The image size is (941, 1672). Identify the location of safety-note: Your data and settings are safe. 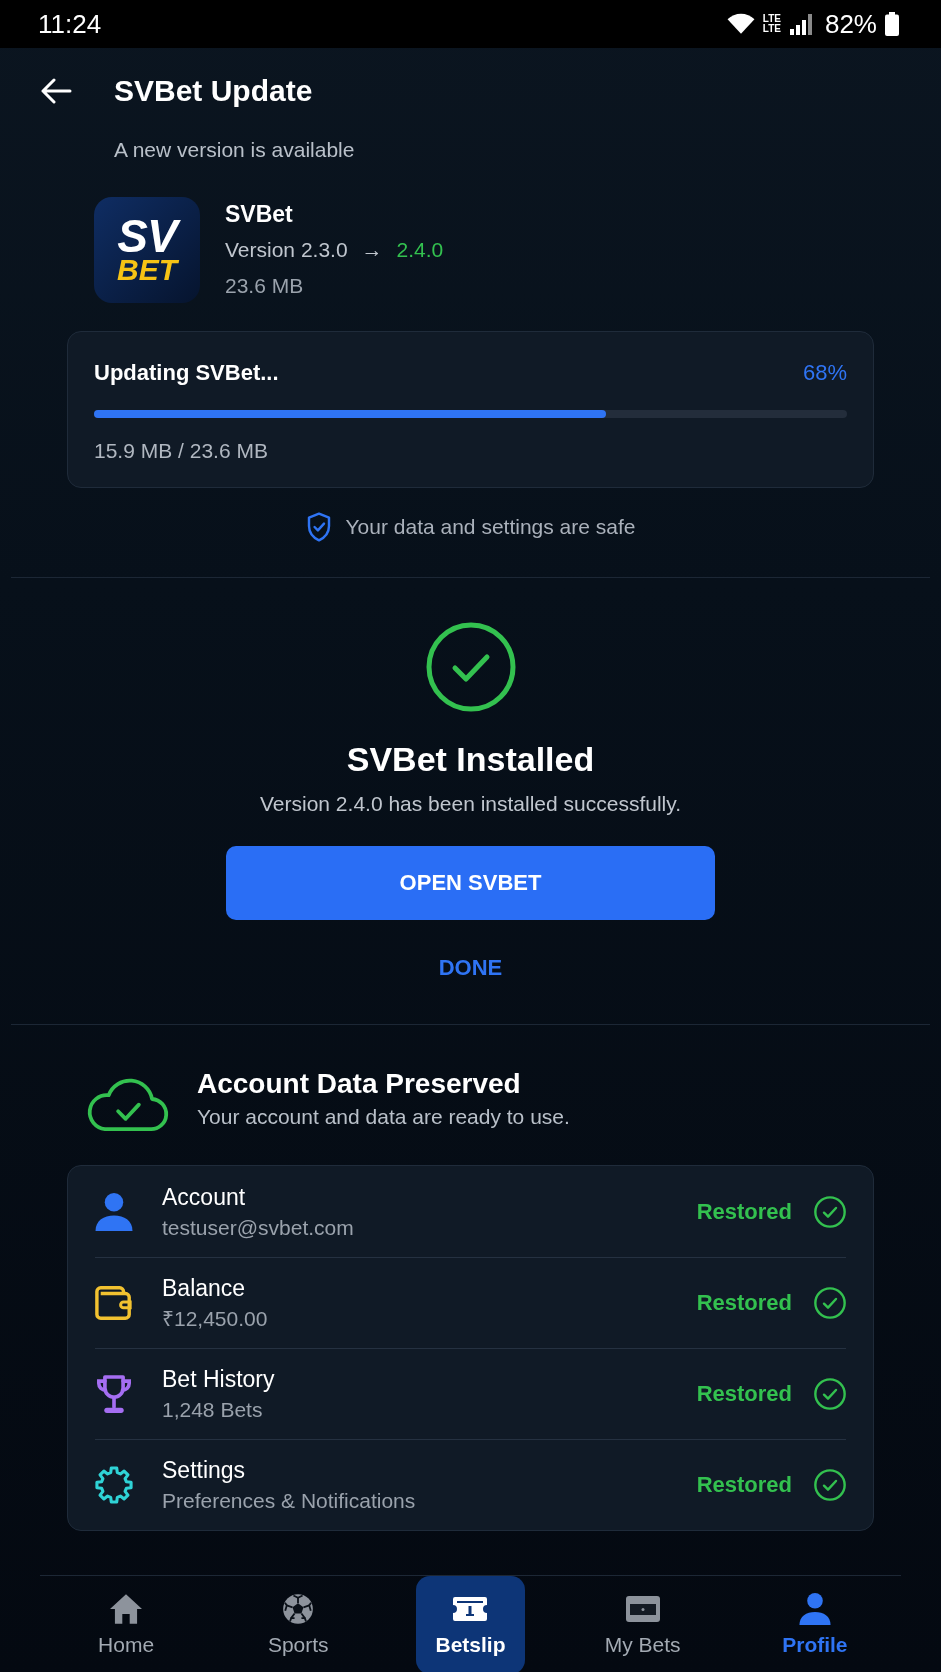
(490, 527).